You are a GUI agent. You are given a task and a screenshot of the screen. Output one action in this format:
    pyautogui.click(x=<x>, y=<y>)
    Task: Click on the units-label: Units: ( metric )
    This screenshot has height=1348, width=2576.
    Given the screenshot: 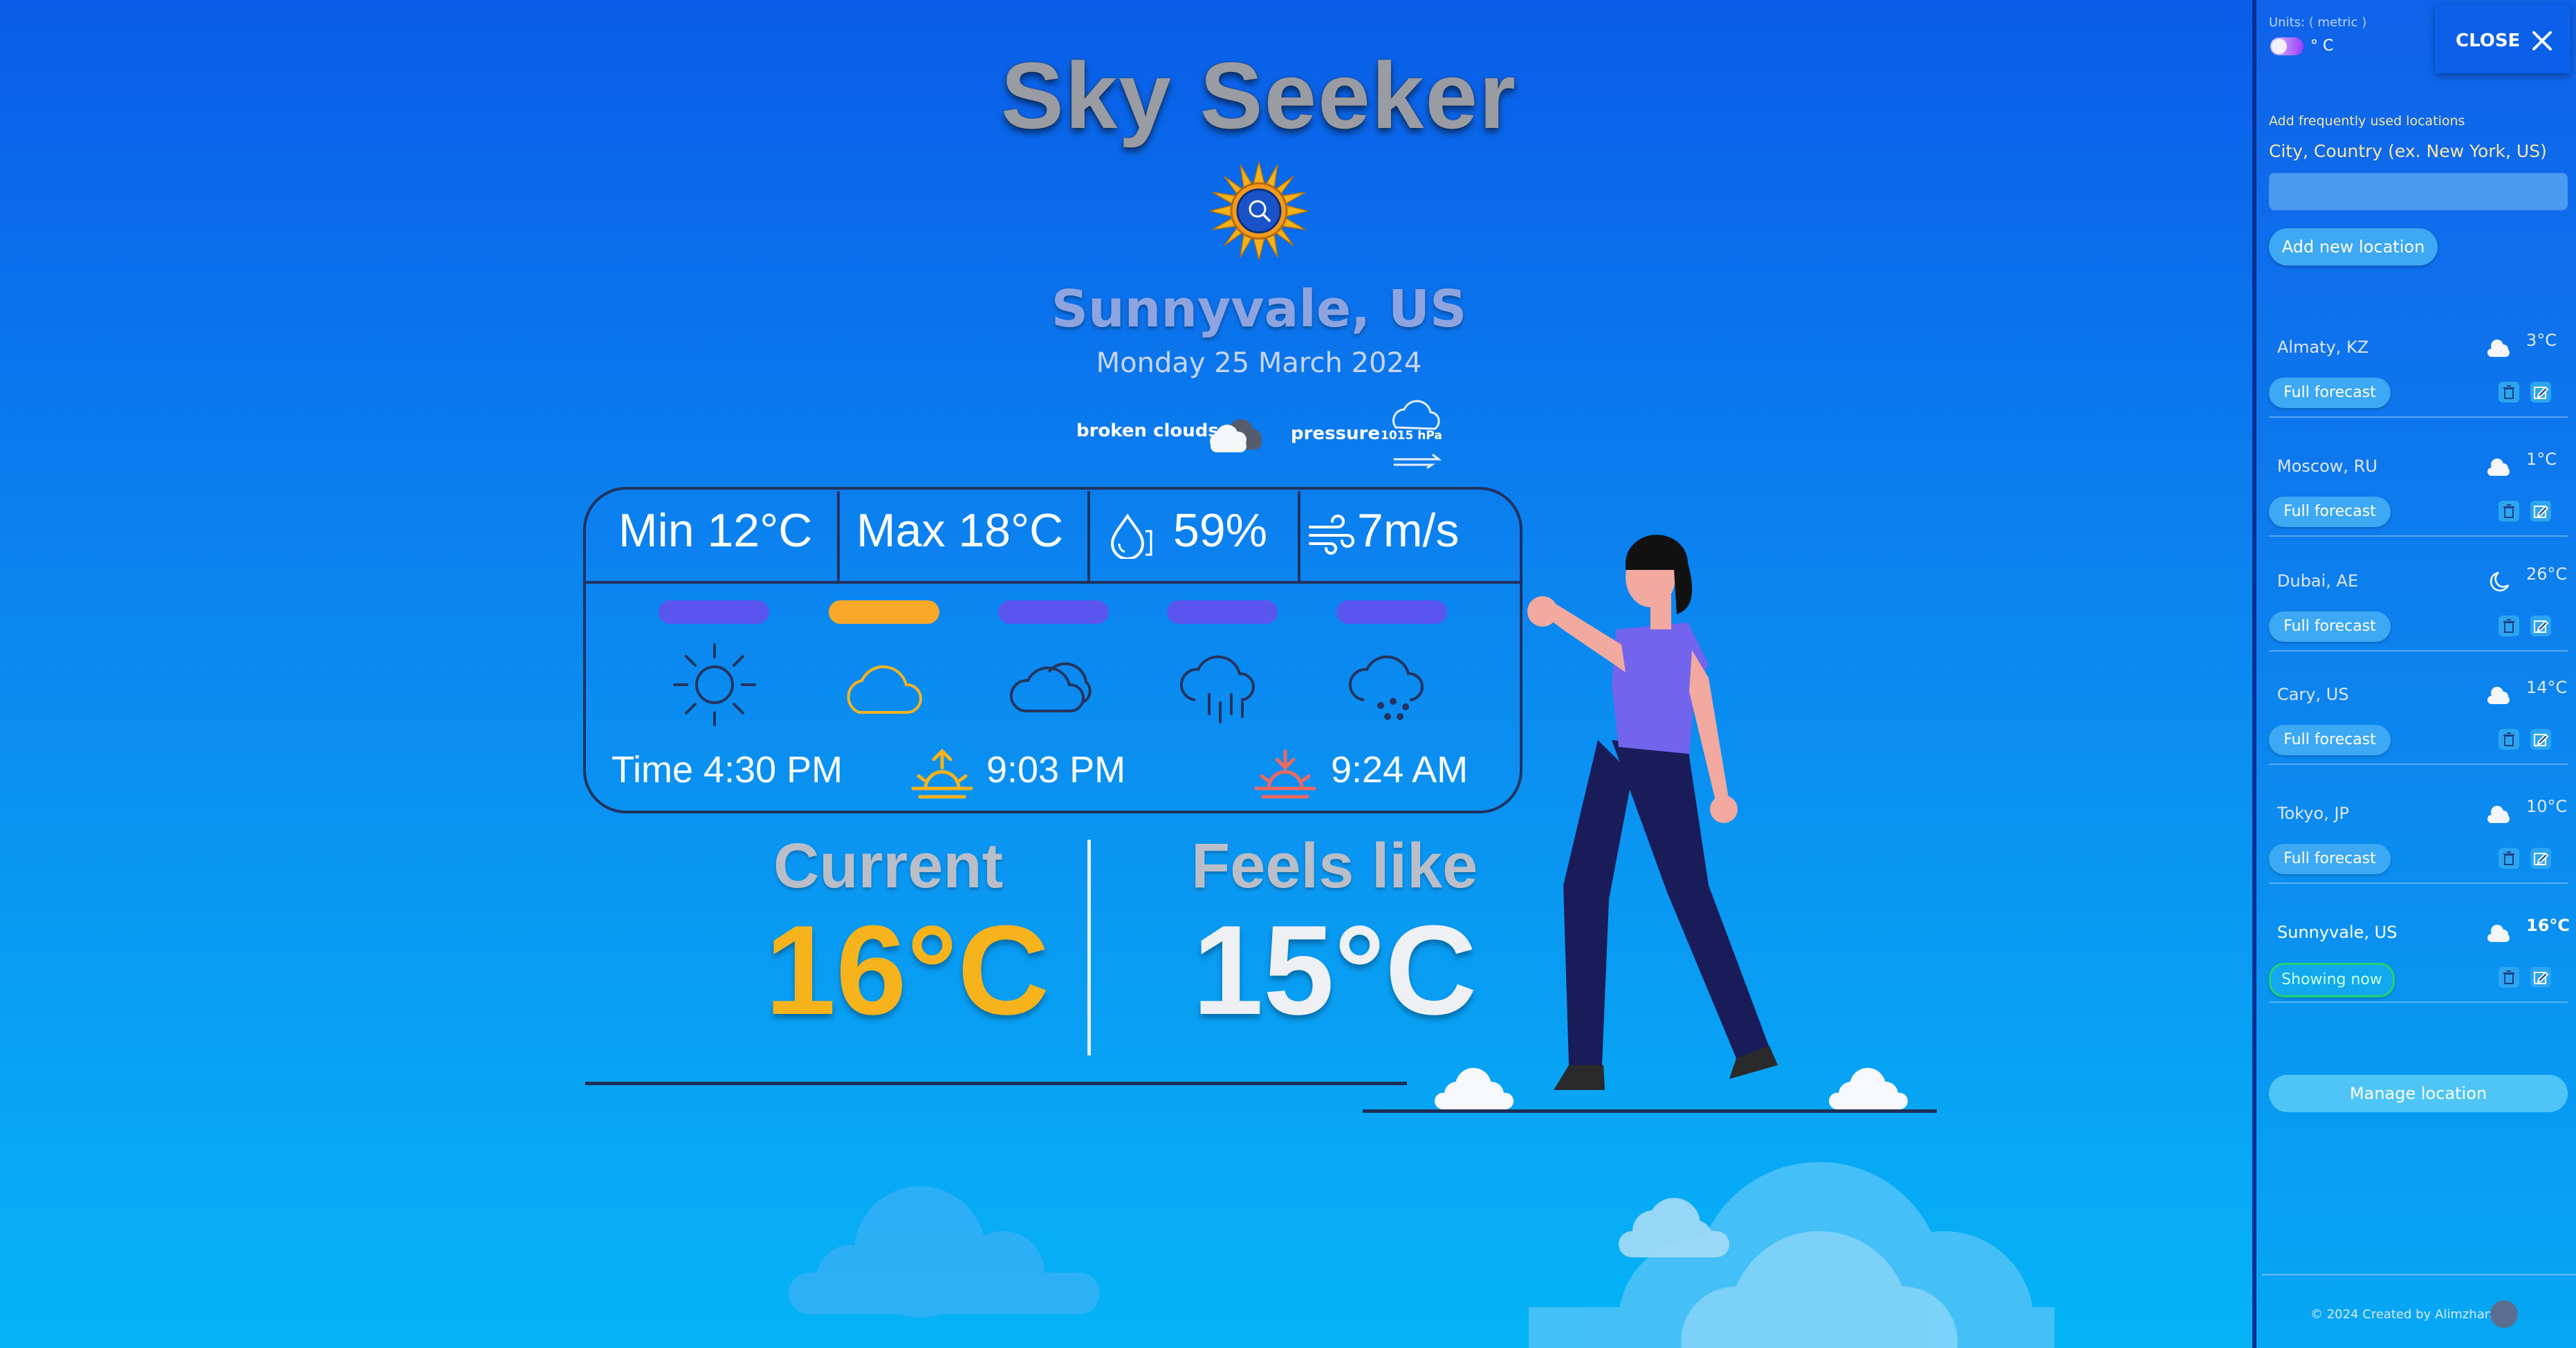 What is the action you would take?
    pyautogui.click(x=2318, y=22)
    